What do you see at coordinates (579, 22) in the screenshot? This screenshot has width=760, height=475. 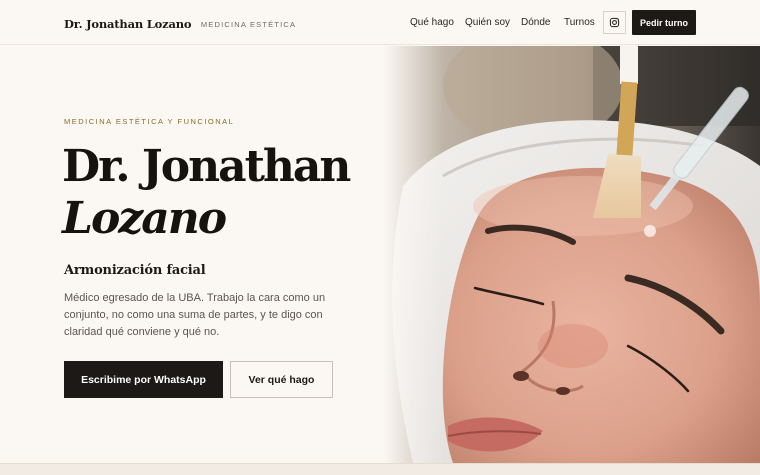 I see `nav-link-turnos: Turnos` at bounding box center [579, 22].